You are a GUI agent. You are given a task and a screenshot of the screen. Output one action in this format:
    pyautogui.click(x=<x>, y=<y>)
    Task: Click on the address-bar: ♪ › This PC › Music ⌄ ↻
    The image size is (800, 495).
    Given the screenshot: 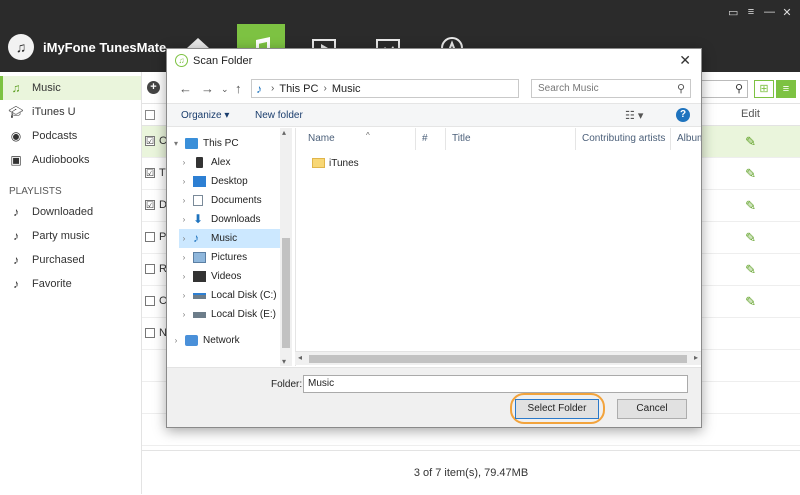 What is the action you would take?
    pyautogui.click(x=427, y=88)
    